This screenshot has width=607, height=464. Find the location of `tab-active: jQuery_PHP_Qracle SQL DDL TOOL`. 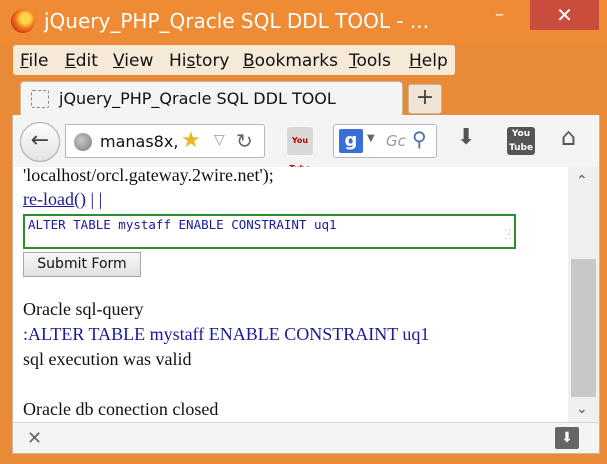

tab-active: jQuery_PHP_Qracle SQL DDL TOOL is located at coordinates (211, 99).